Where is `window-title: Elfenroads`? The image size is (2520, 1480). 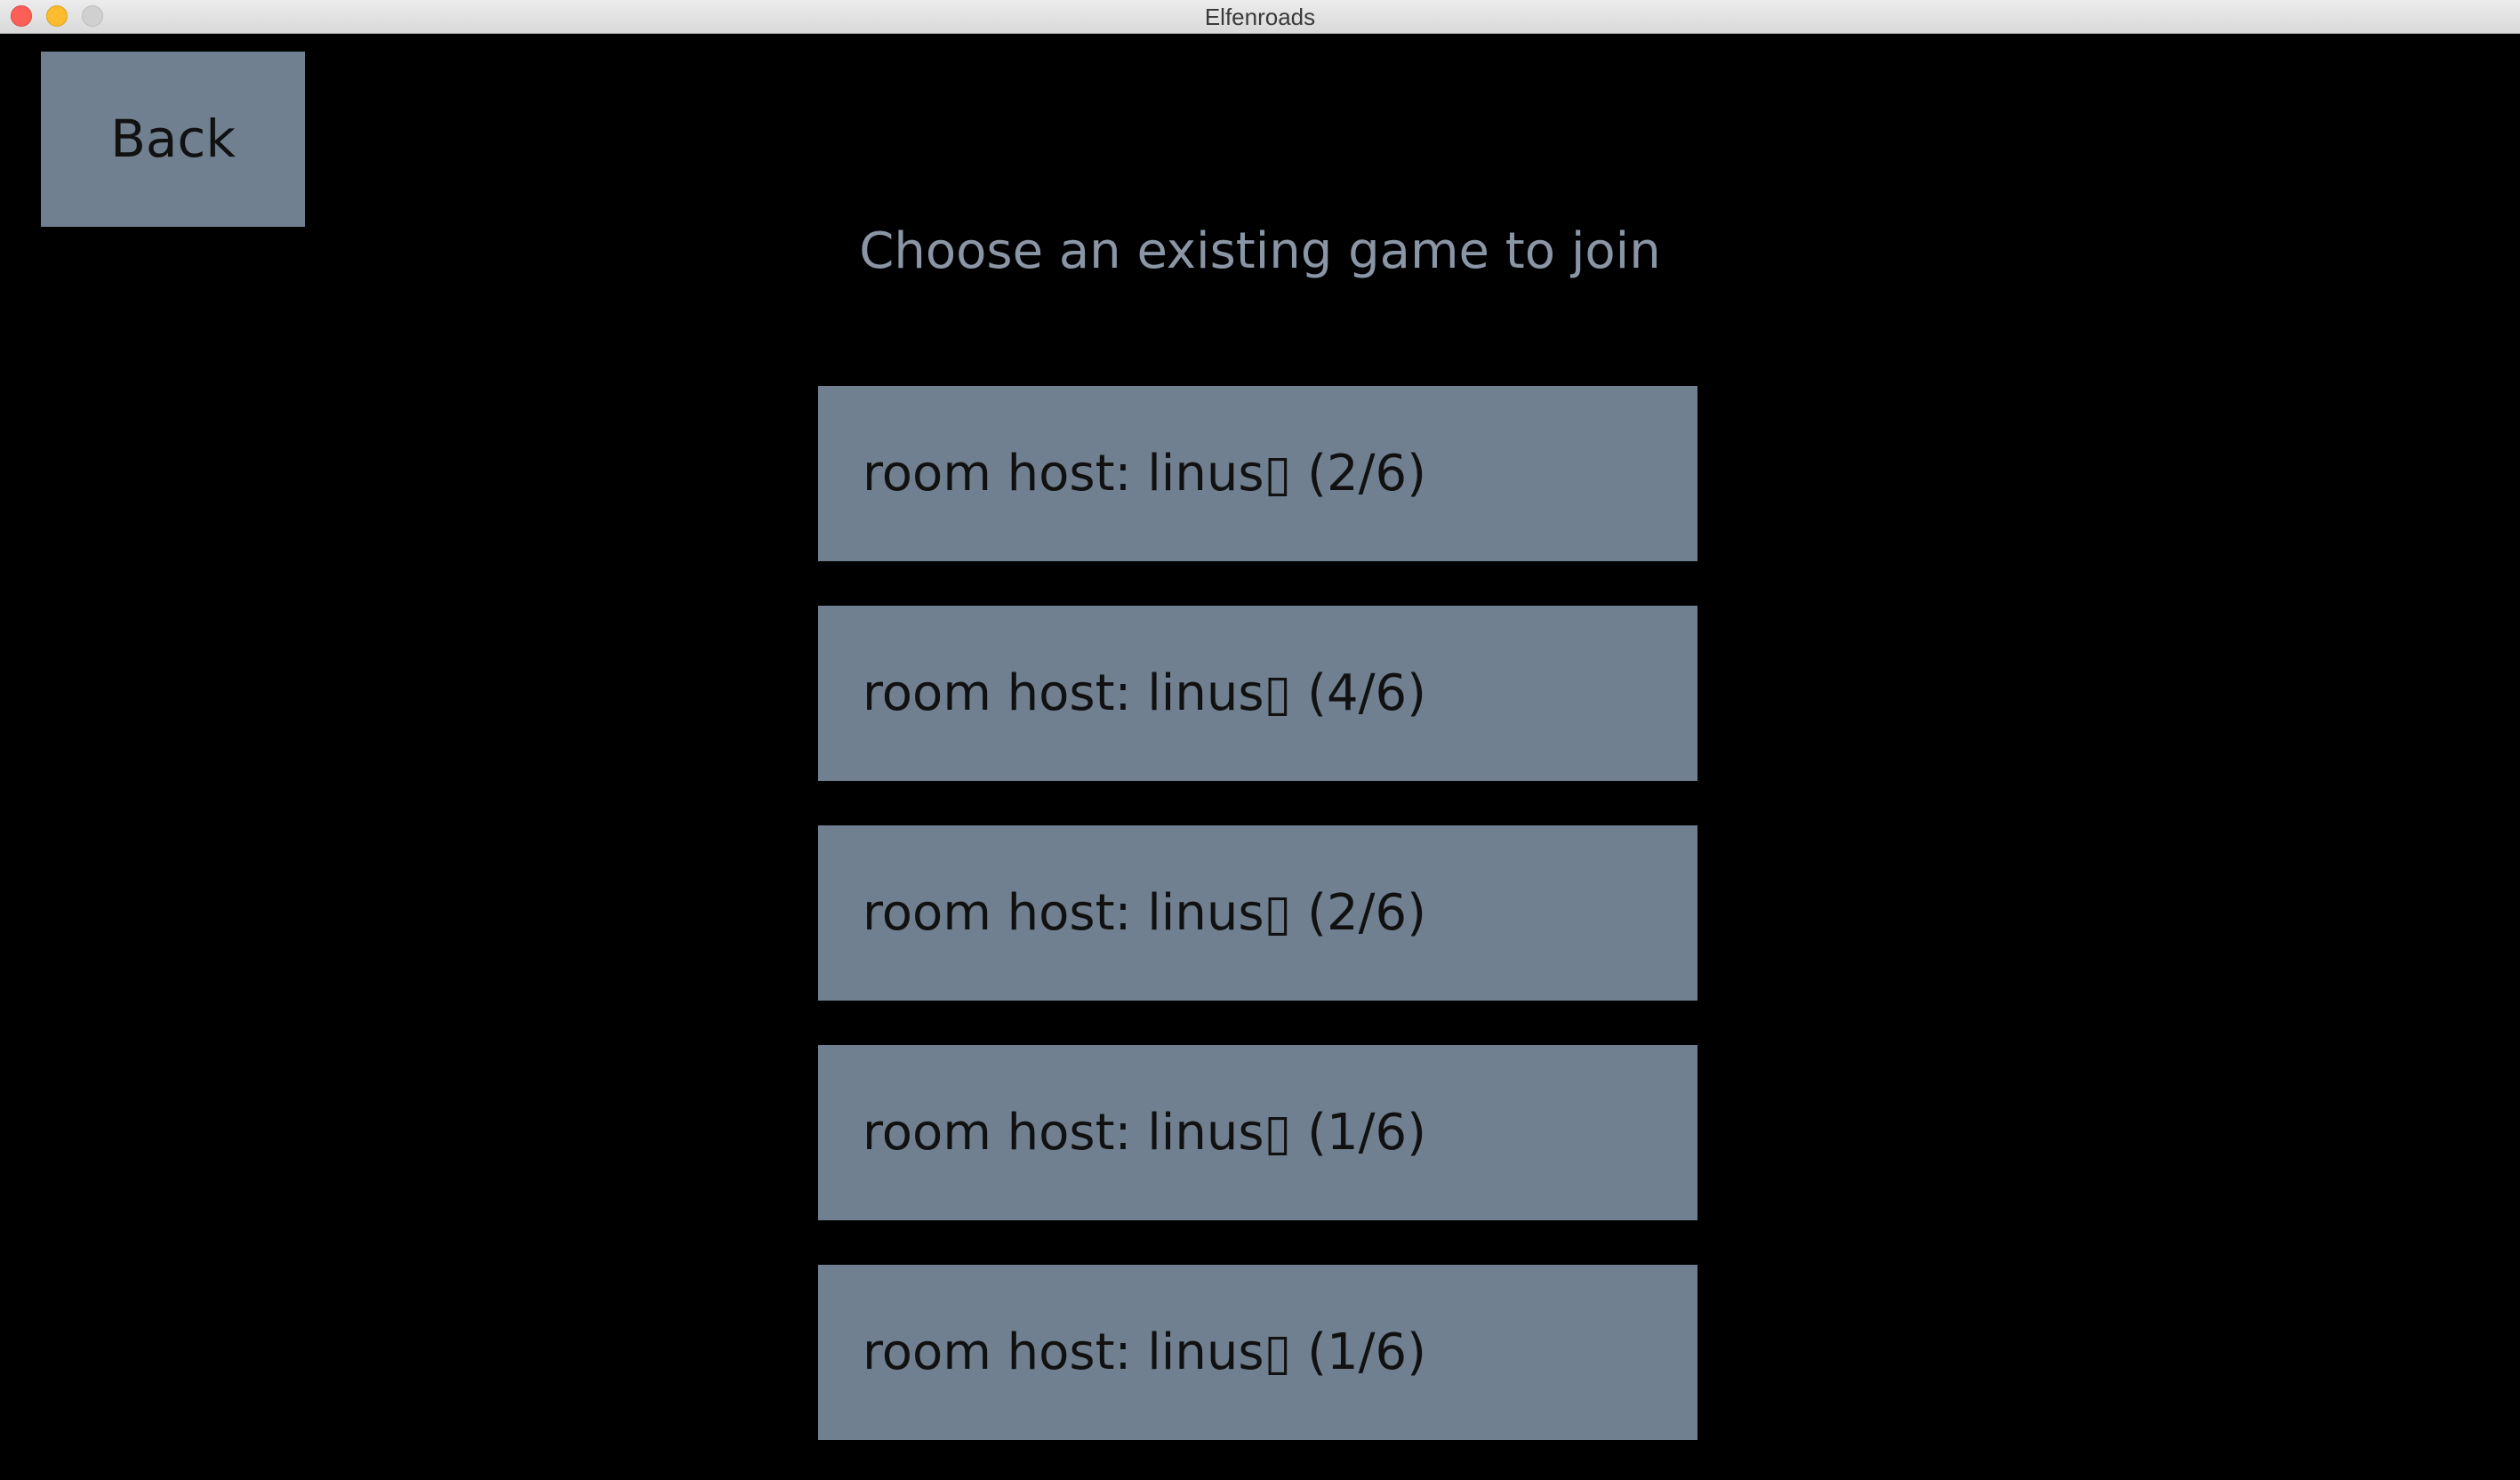
window-title: Elfenroads is located at coordinates (1260, 17).